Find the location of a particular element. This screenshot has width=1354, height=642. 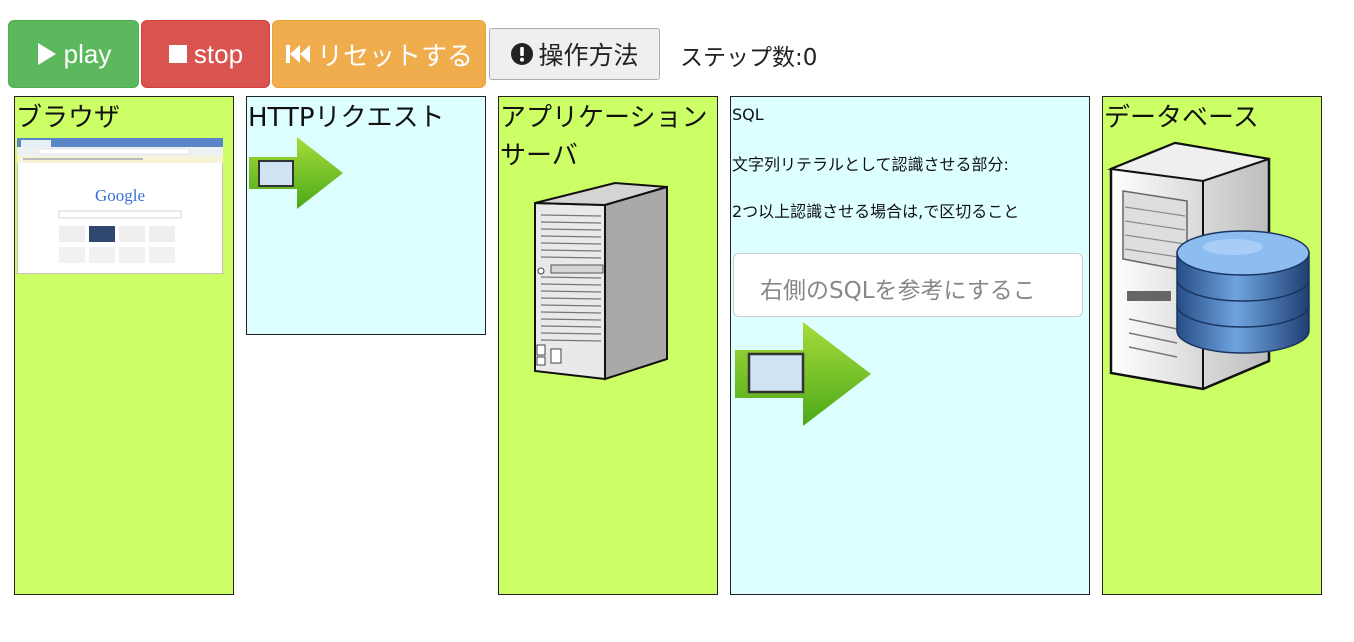

help-button: 操作方法 is located at coordinates (574, 54).